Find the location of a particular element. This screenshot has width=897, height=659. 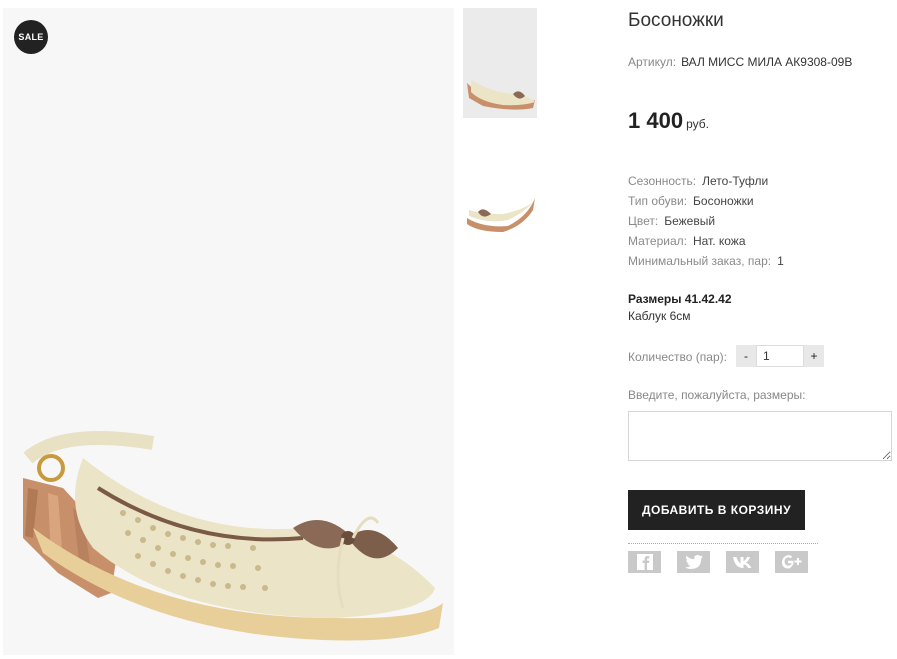

twitter-icon is located at coordinates (693, 562).